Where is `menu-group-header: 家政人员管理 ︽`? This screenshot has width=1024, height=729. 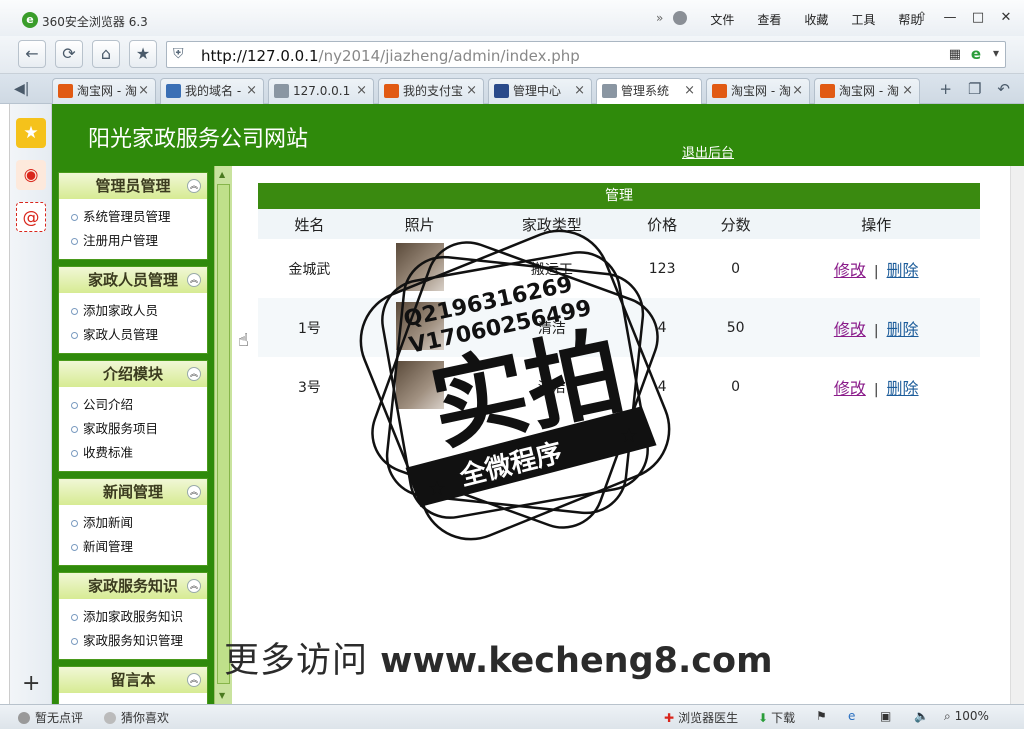
menu-group-header: 家政人员管理 ︽ is located at coordinates (133, 280).